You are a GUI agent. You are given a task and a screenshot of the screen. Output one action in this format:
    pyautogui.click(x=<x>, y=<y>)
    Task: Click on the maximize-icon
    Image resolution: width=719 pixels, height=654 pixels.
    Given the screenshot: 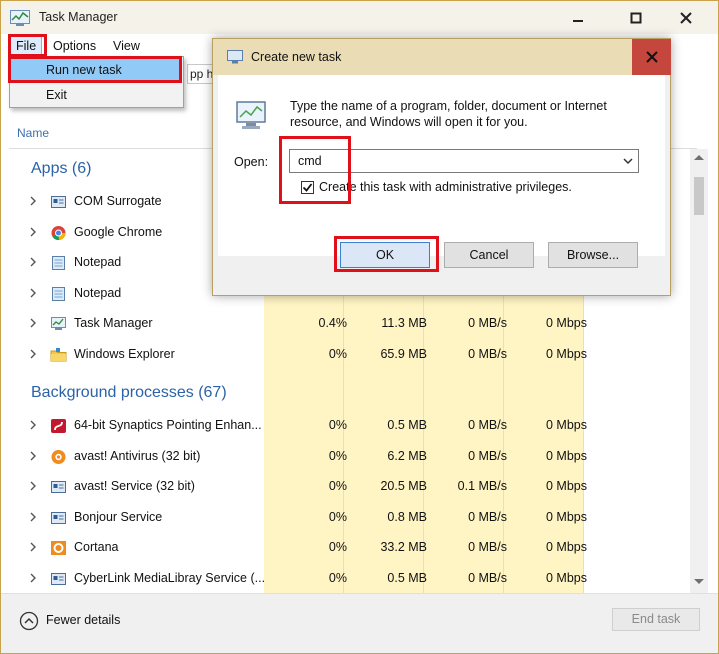 What is the action you would take?
    pyautogui.click(x=635, y=17)
    